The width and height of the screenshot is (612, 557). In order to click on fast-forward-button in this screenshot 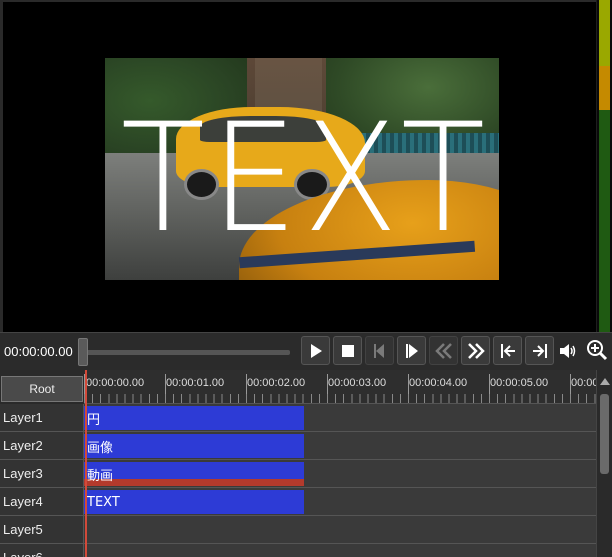, I will do `click(475, 350)`.